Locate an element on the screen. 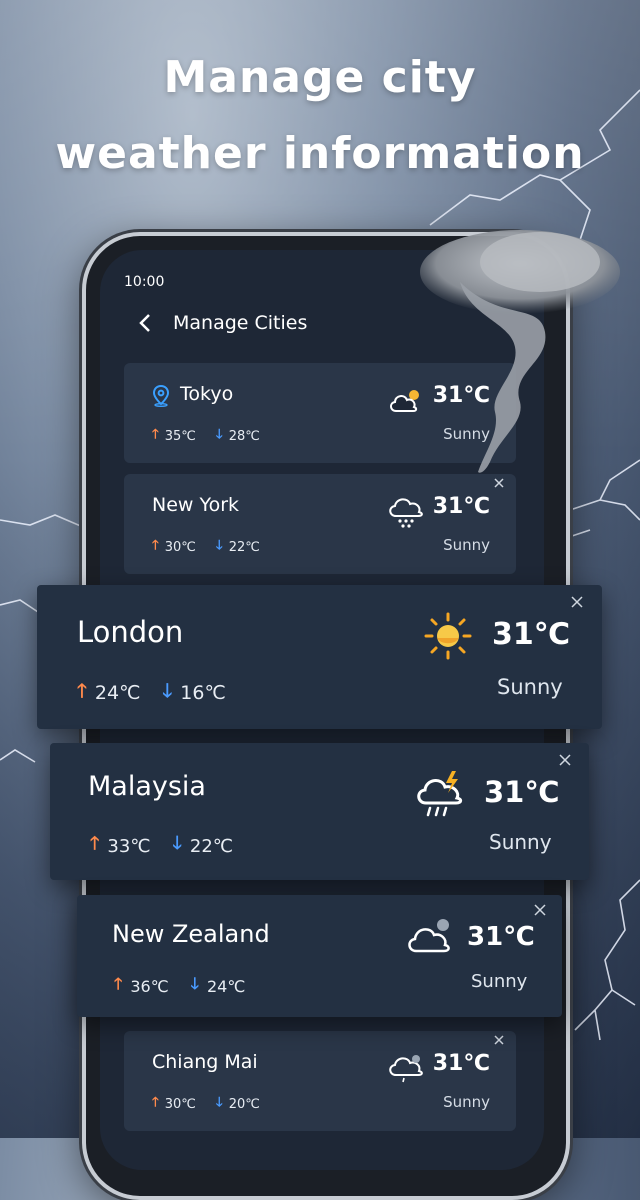 This screenshot has height=1200, width=640. high-temp: 24℃ is located at coordinates (117, 693).